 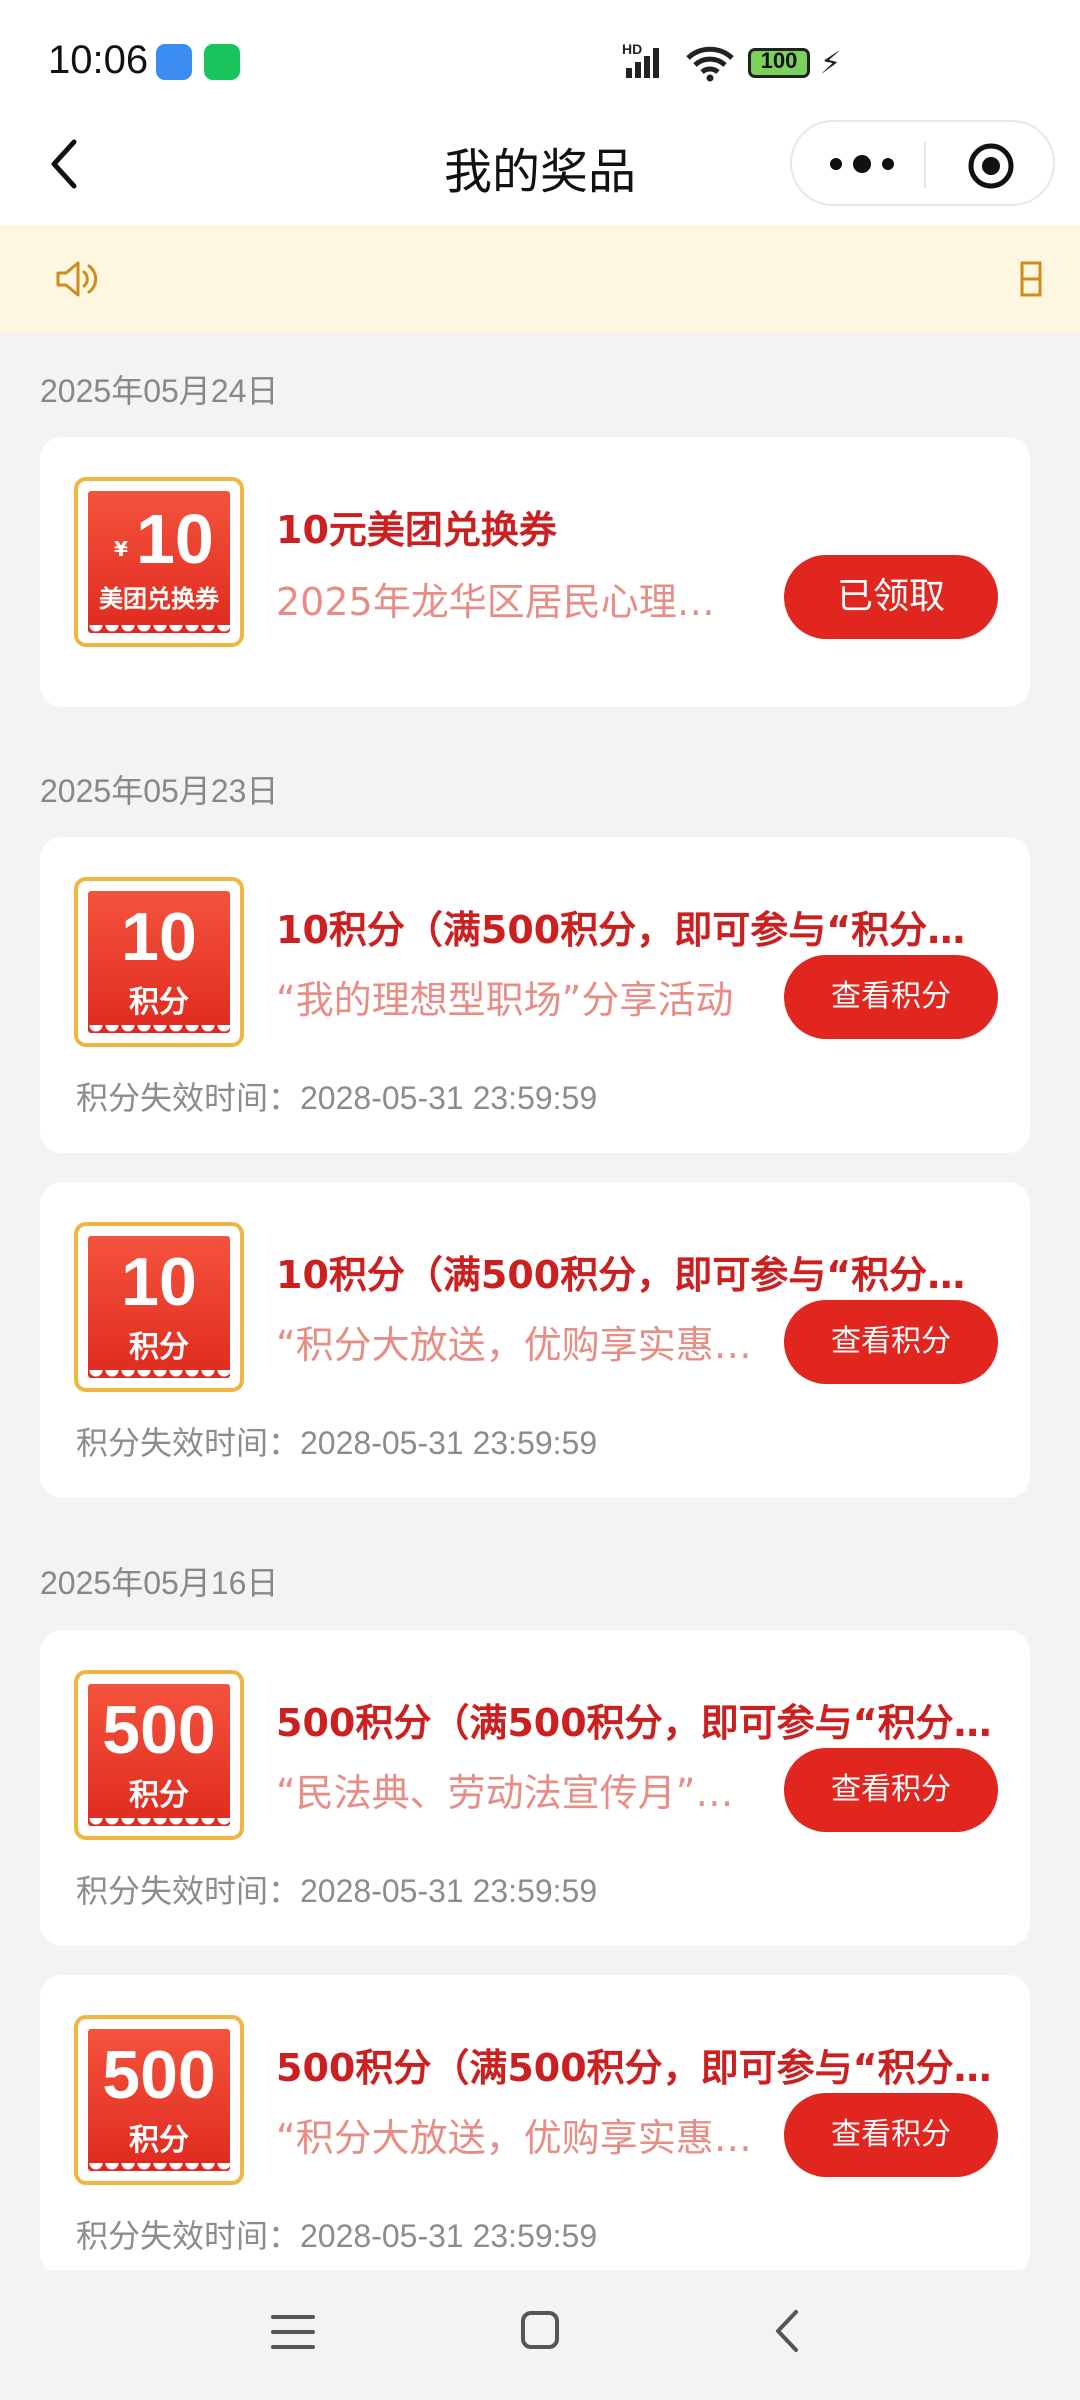 I want to click on system-navigation-bar, so click(x=540, y=2335).